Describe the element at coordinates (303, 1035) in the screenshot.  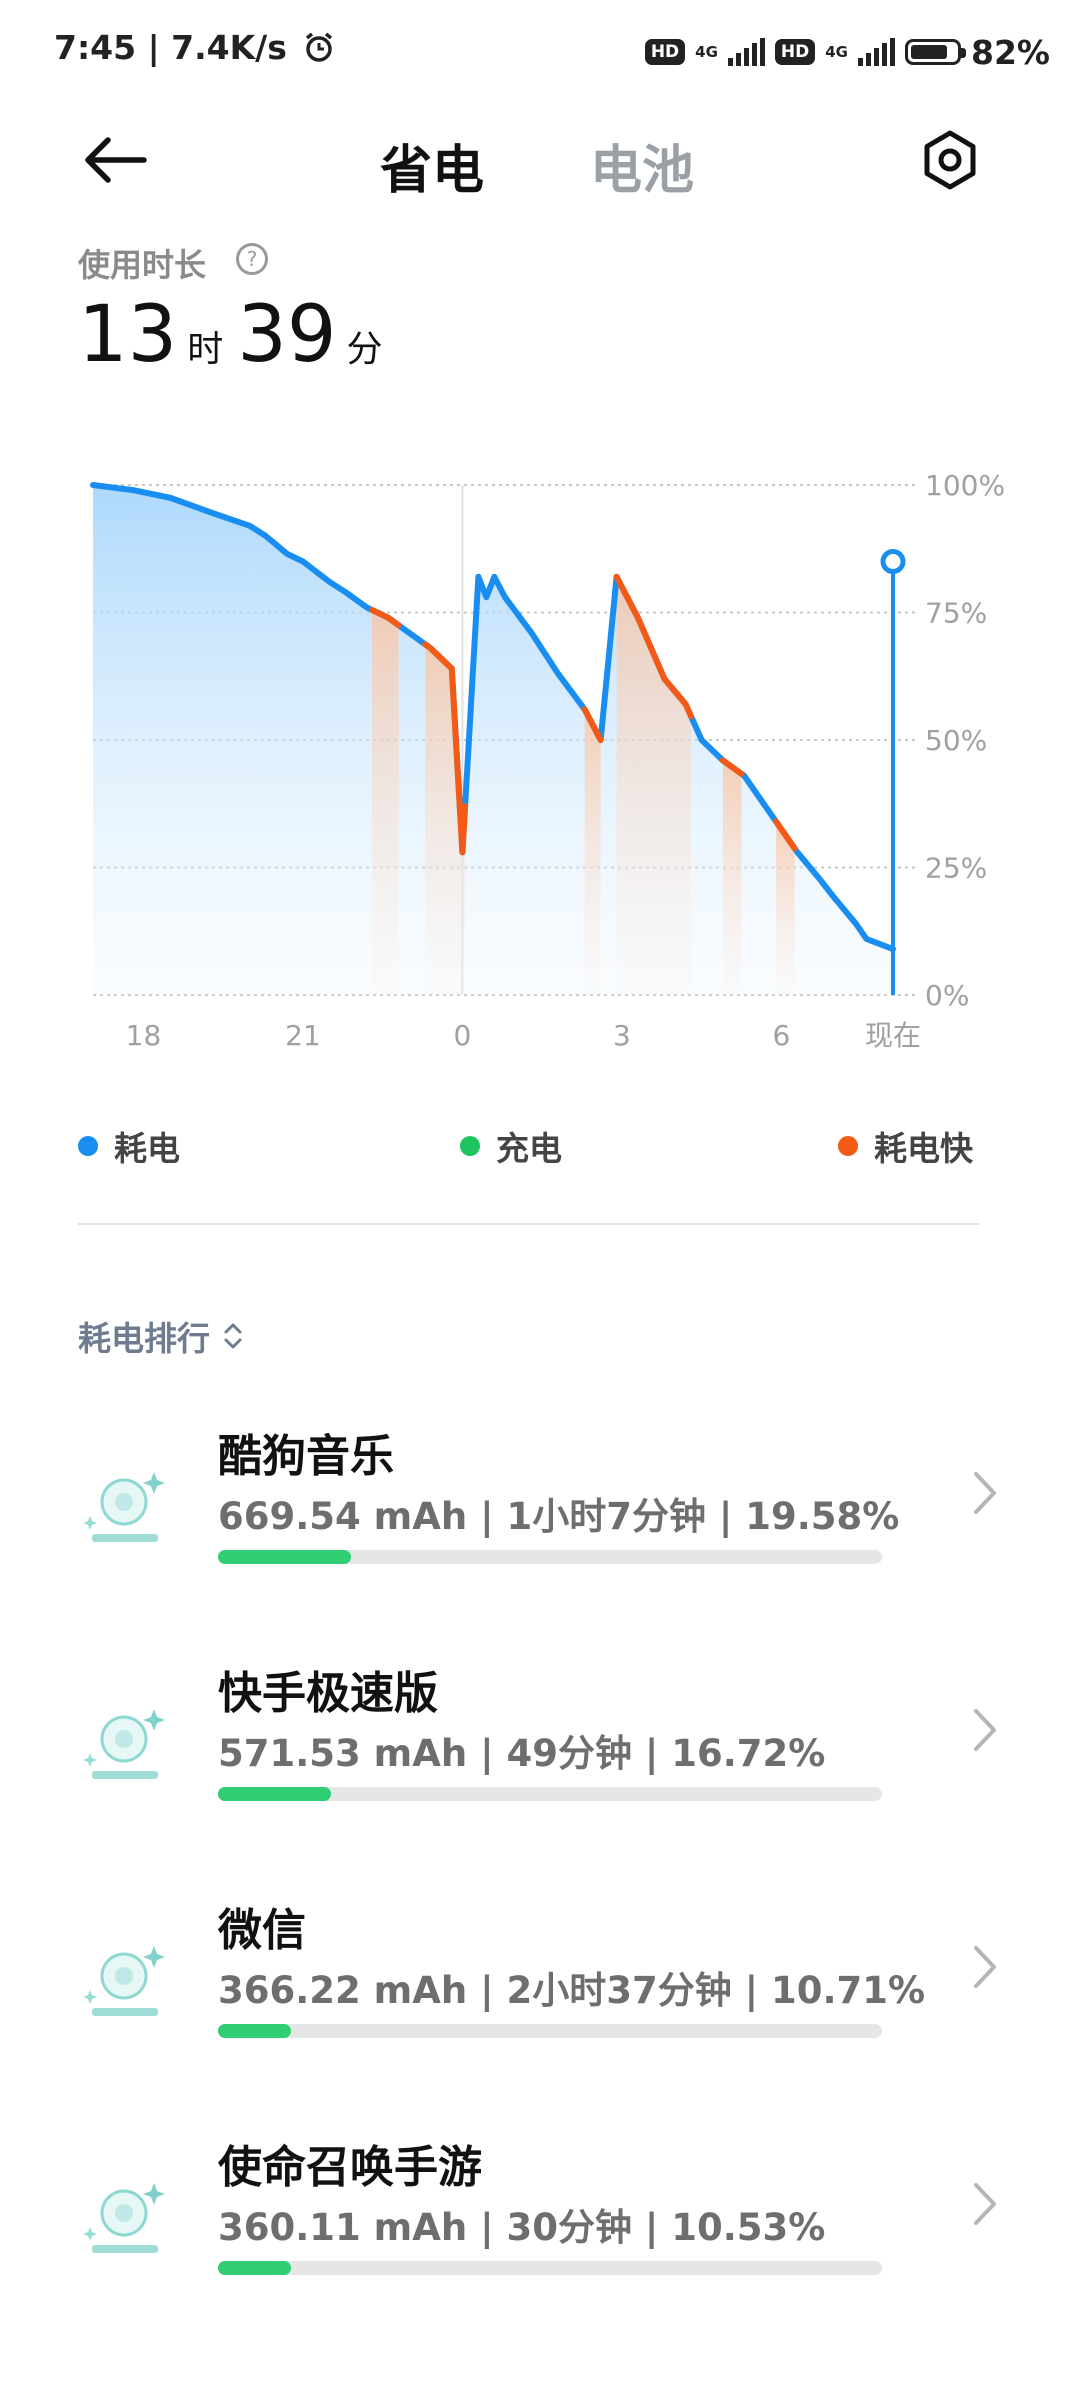
I see `x-tick-label: 21` at that location.